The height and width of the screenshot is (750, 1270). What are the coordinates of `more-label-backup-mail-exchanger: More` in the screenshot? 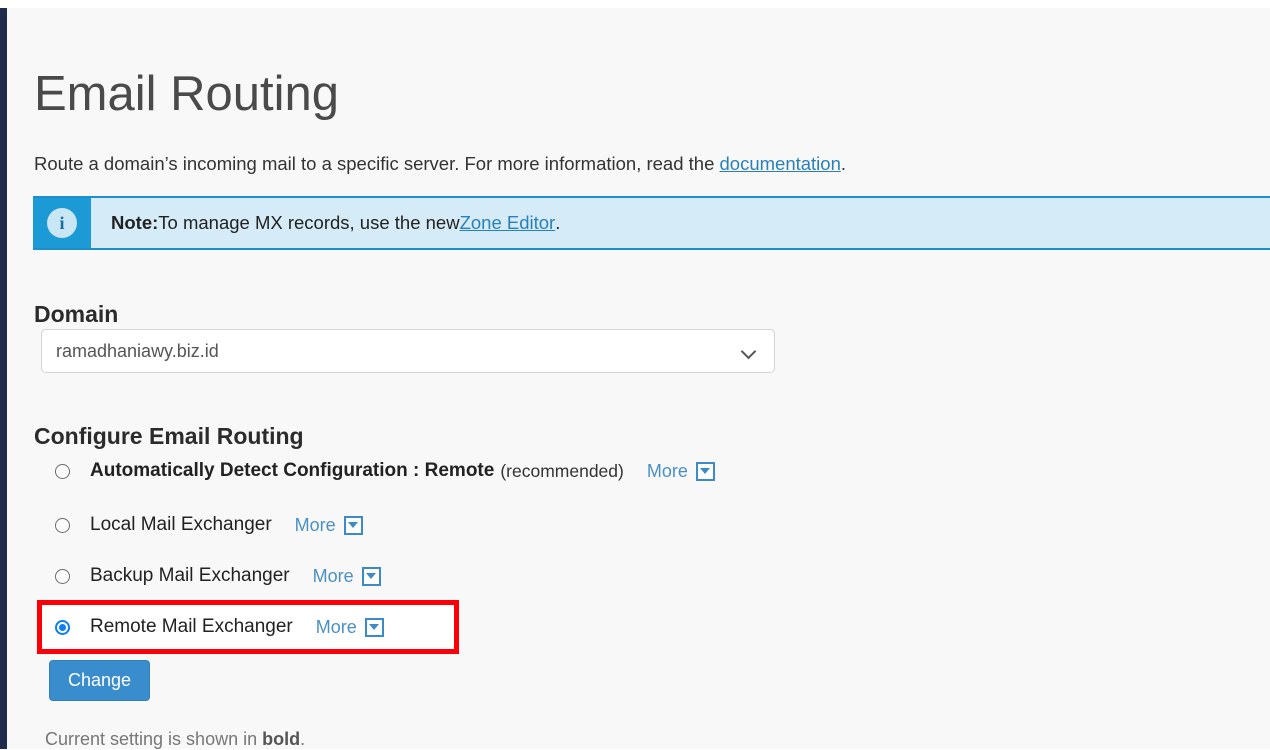 It's located at (333, 575).